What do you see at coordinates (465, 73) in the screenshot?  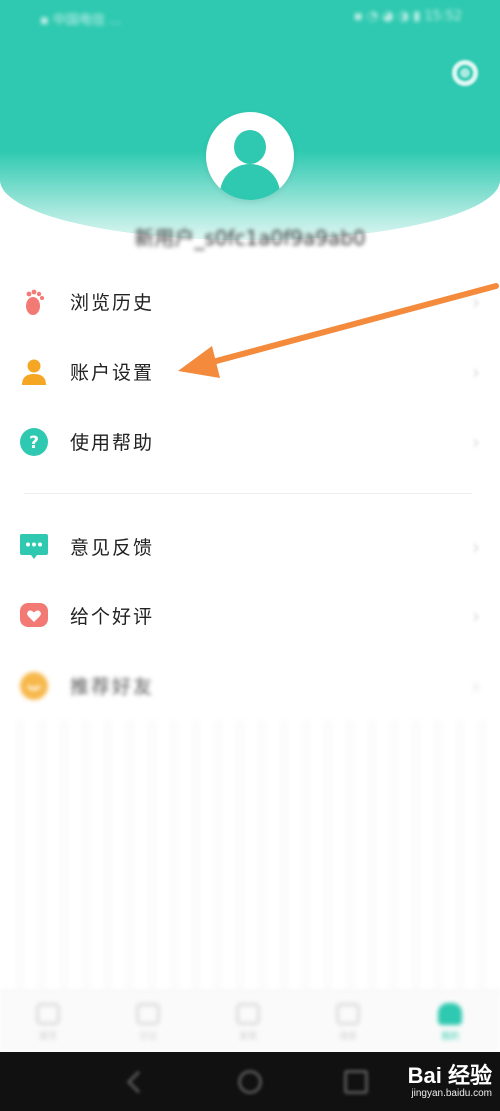 I see `gear-icon` at bounding box center [465, 73].